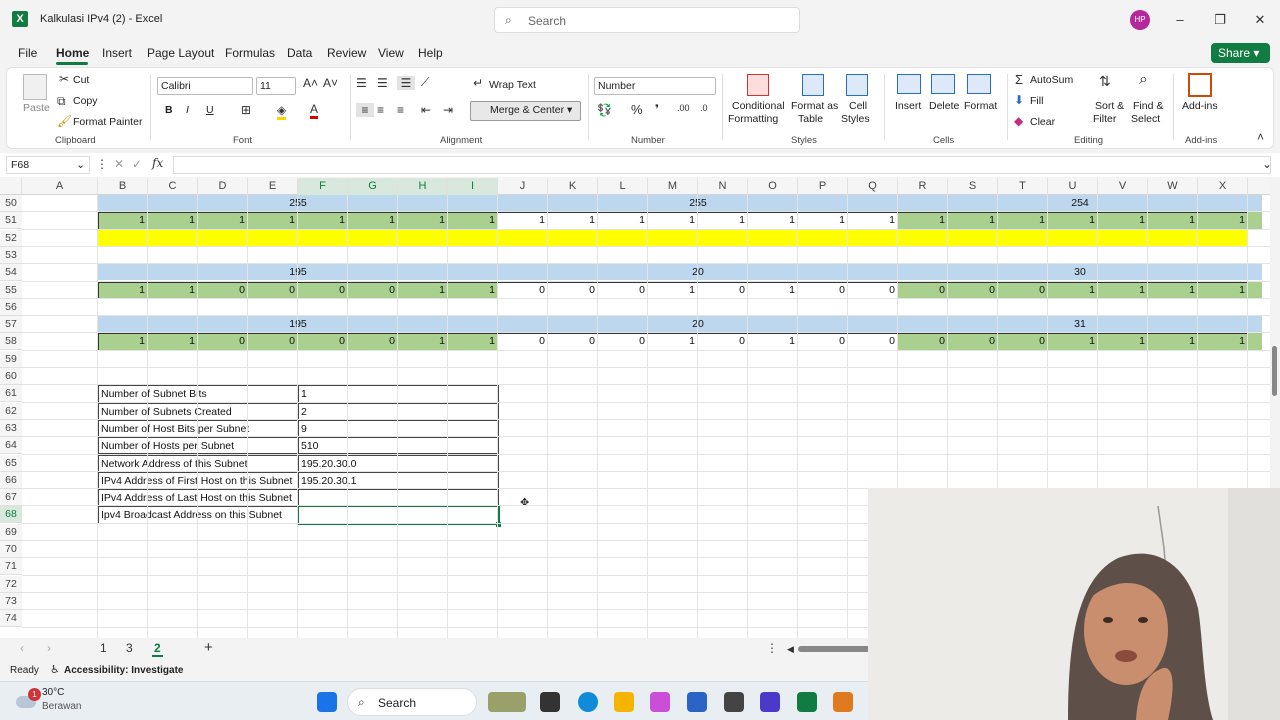 The height and width of the screenshot is (720, 1280). I want to click on format-cells-icon, so click(979, 84).